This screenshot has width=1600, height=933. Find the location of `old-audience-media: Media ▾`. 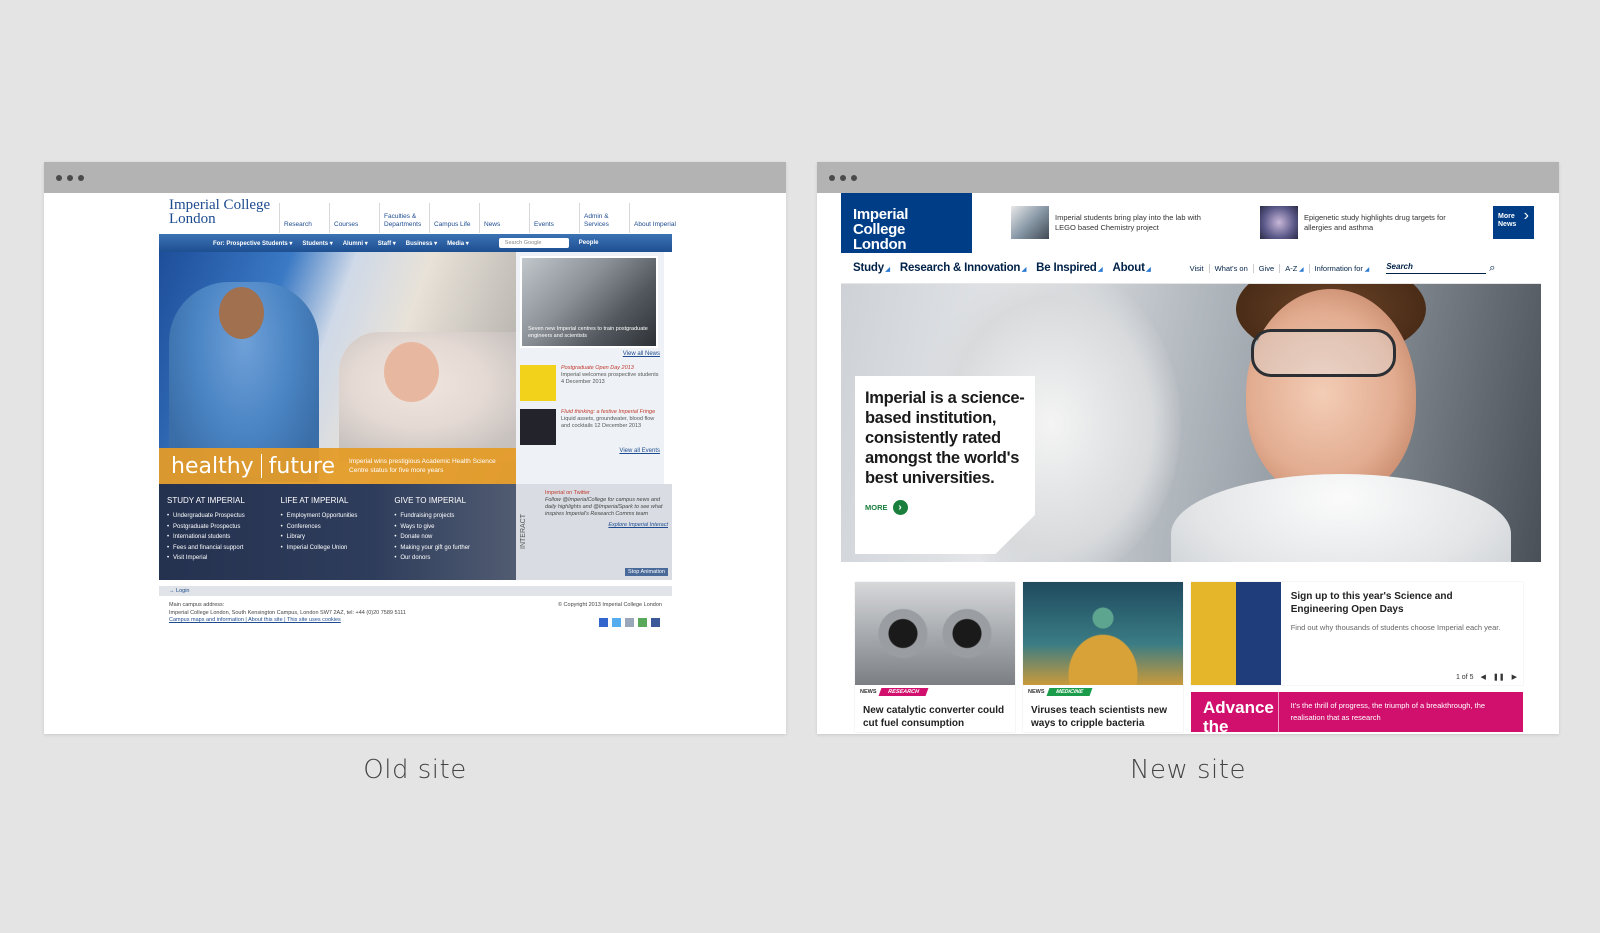

old-audience-media: Media ▾ is located at coordinates (458, 243).